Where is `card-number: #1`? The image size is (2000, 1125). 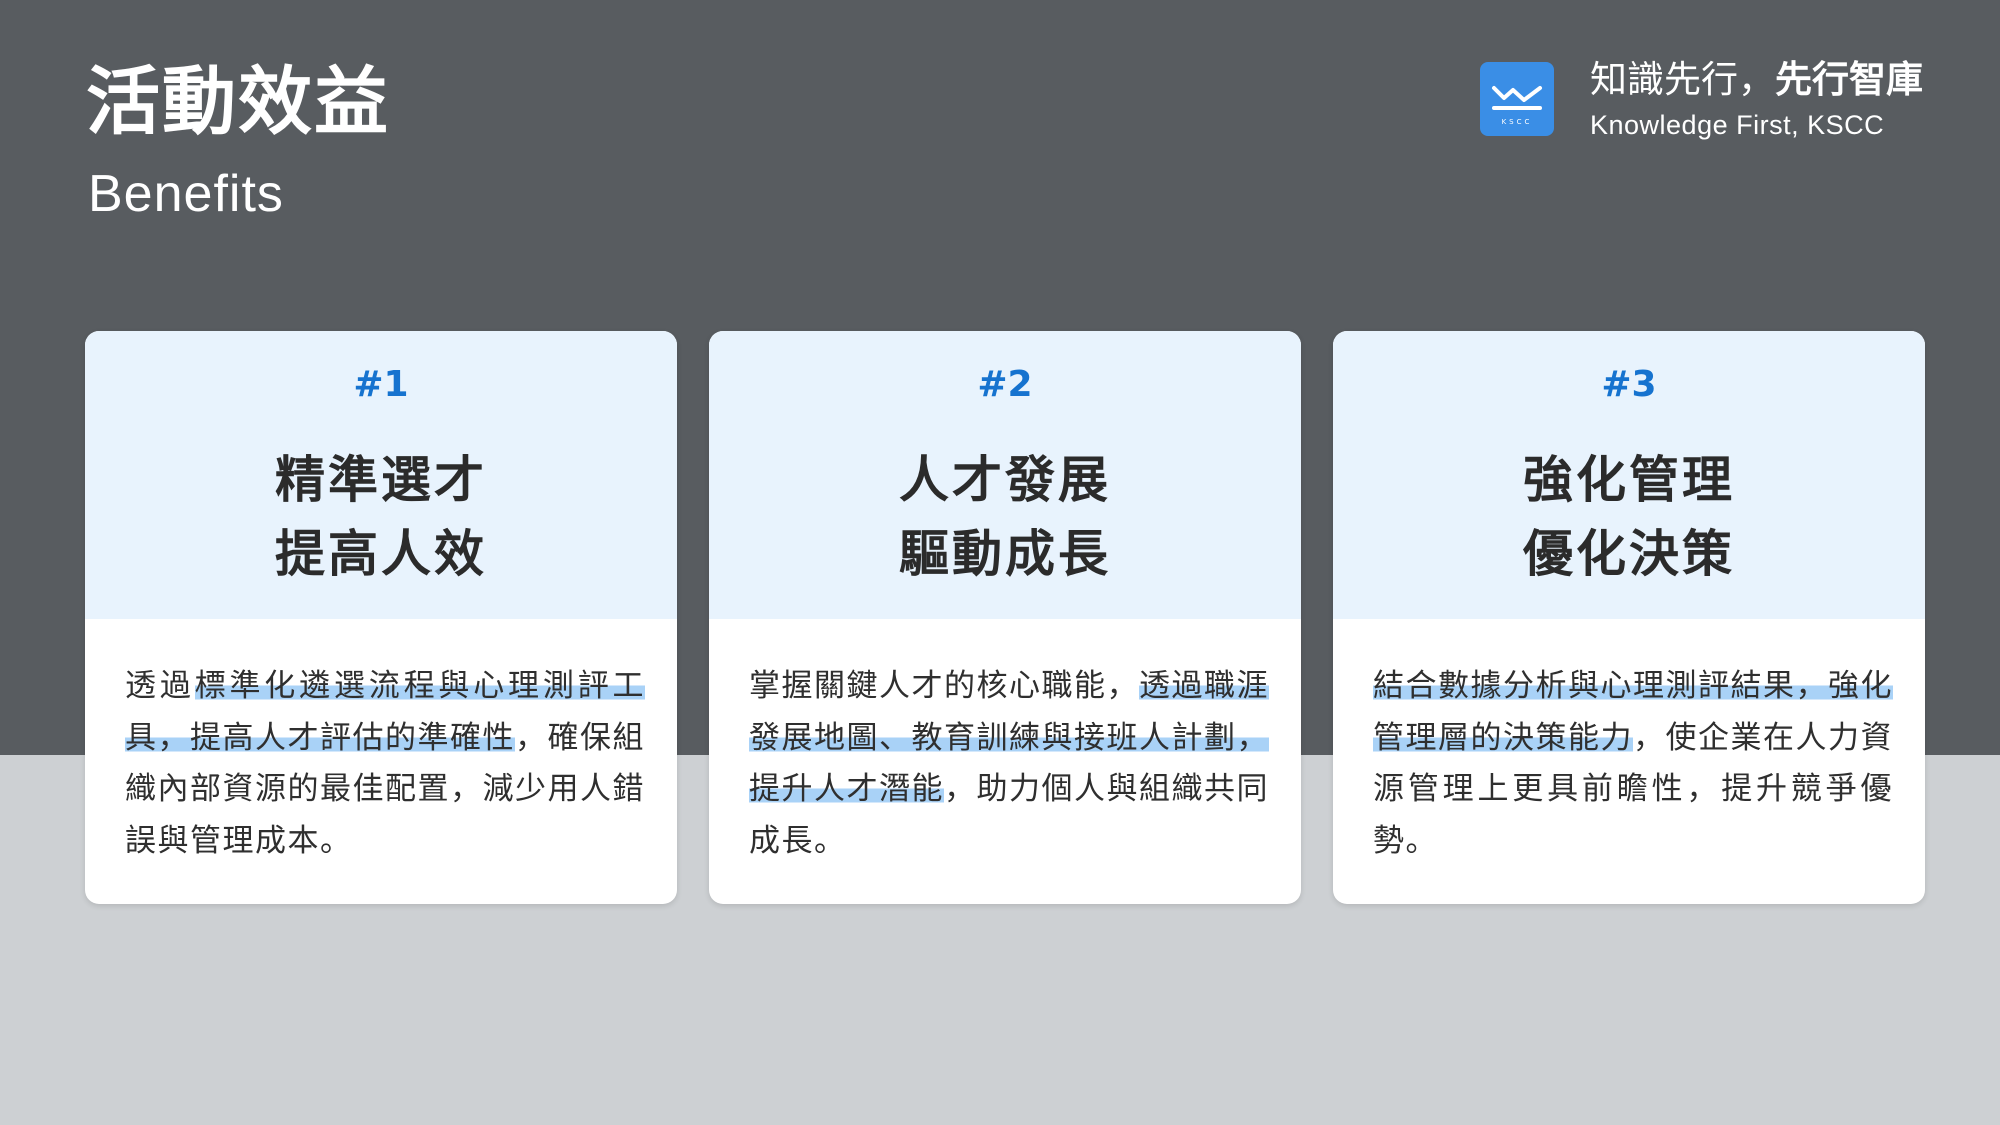
card-number: #1 is located at coordinates (381, 384).